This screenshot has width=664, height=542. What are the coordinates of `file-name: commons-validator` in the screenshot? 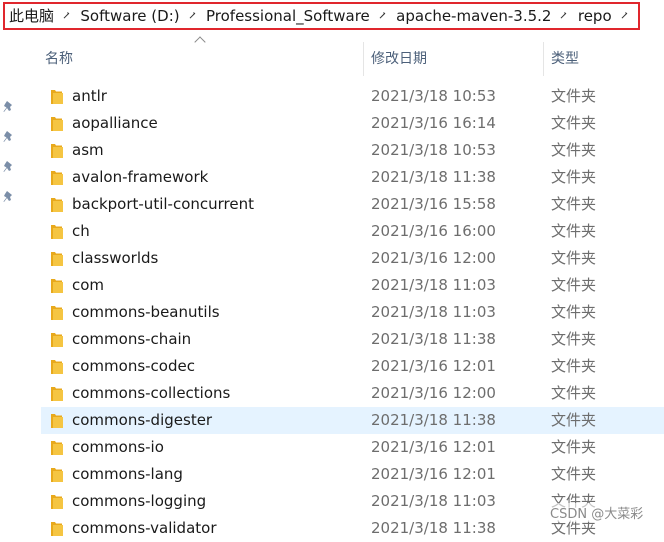 It's located at (144, 528).